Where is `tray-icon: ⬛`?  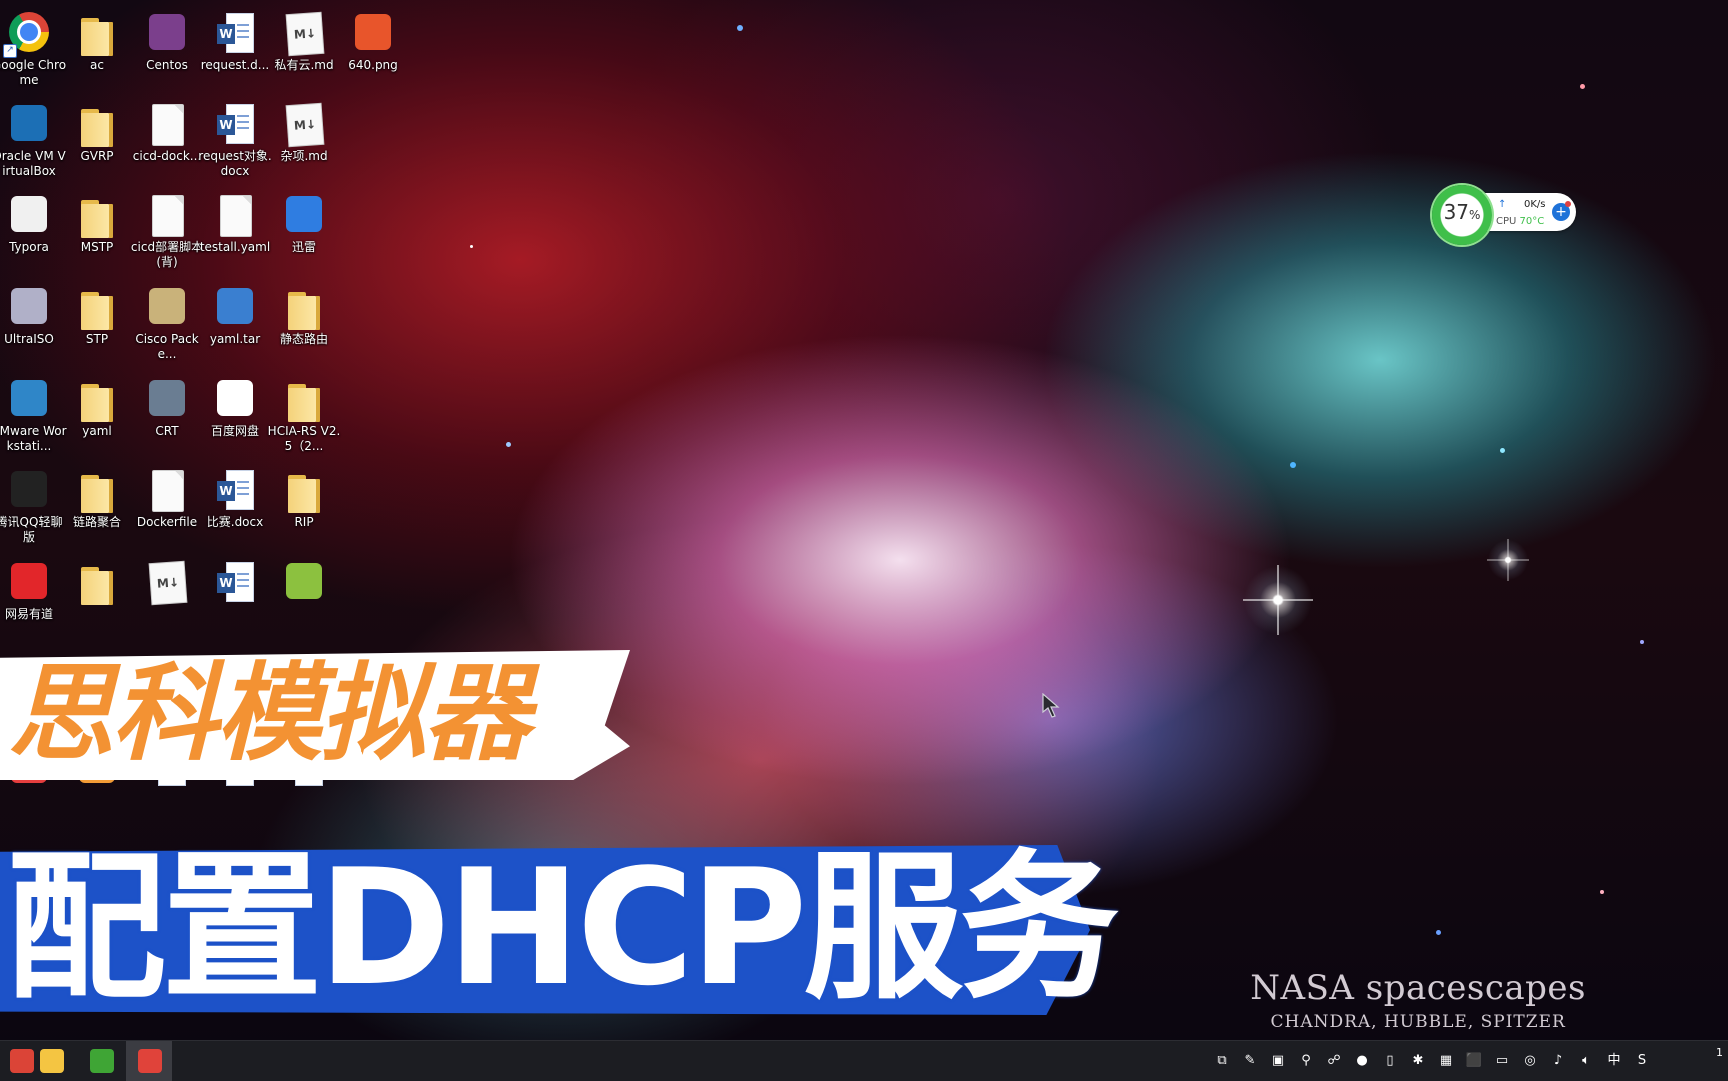
tray-icon: ⬛ is located at coordinates (1474, 1061).